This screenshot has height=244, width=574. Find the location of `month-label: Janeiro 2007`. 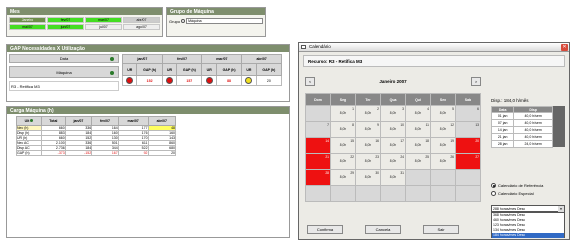

month-label: Janeiro 2007 is located at coordinates (393, 81).